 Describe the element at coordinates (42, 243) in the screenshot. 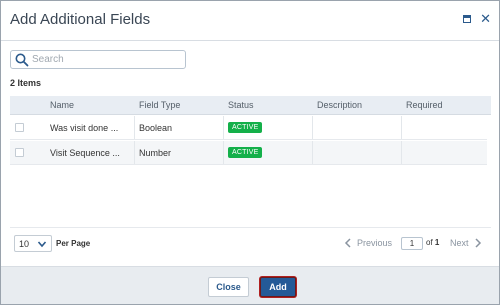

I see `chevron-down-icon` at that location.